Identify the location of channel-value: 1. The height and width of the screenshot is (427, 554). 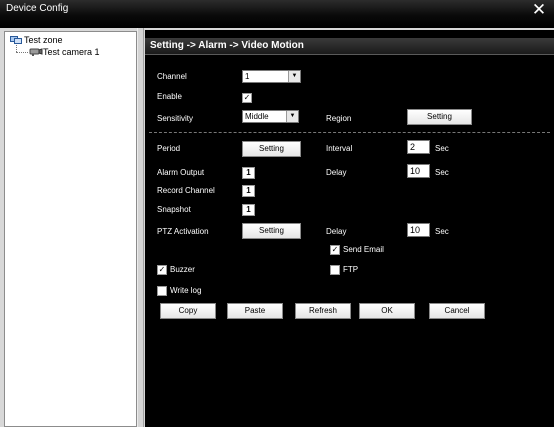
(247, 76).